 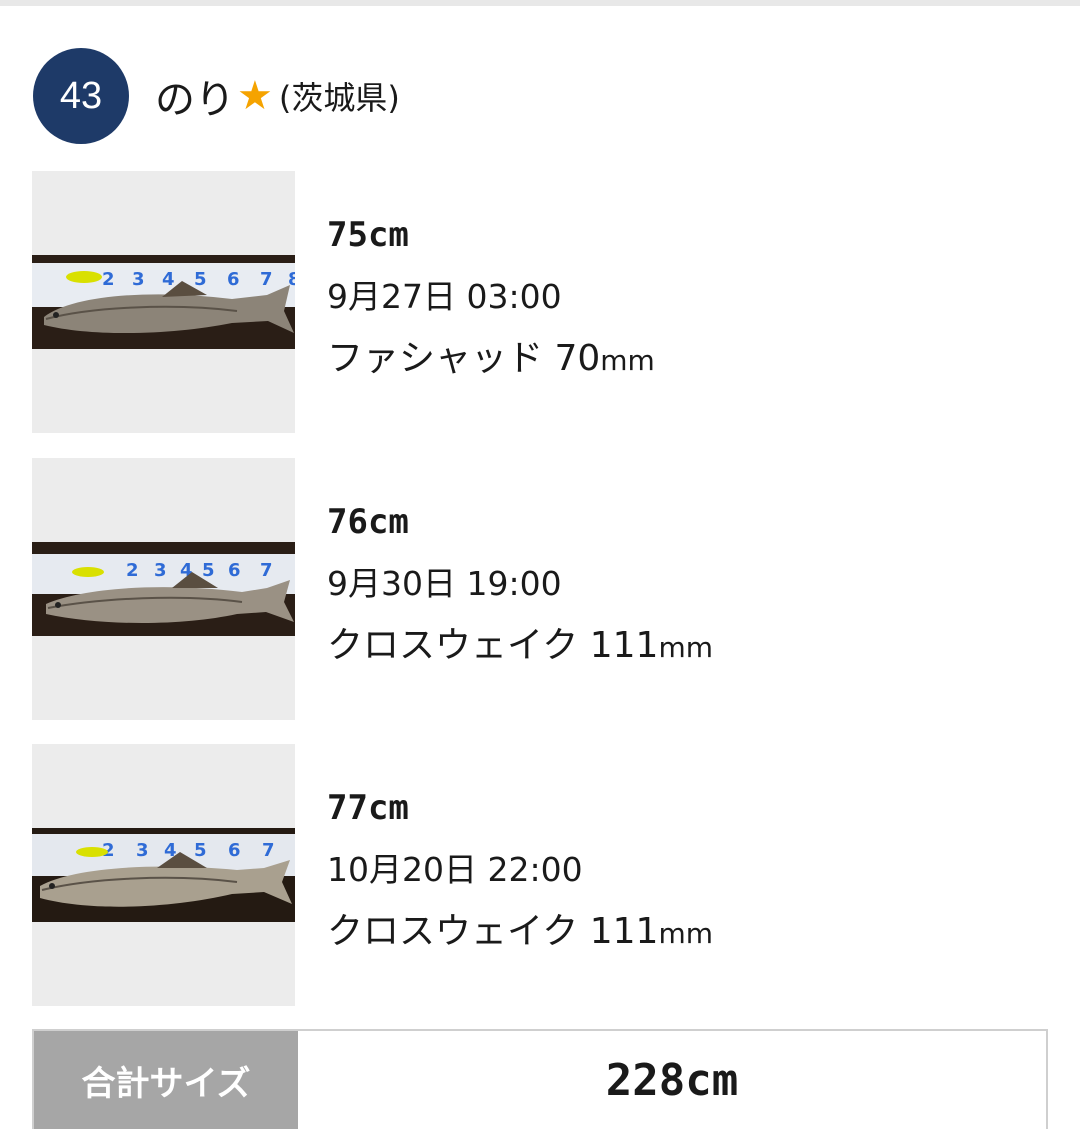 What do you see at coordinates (368, 235) in the screenshot?
I see `catch-size: 75cm` at bounding box center [368, 235].